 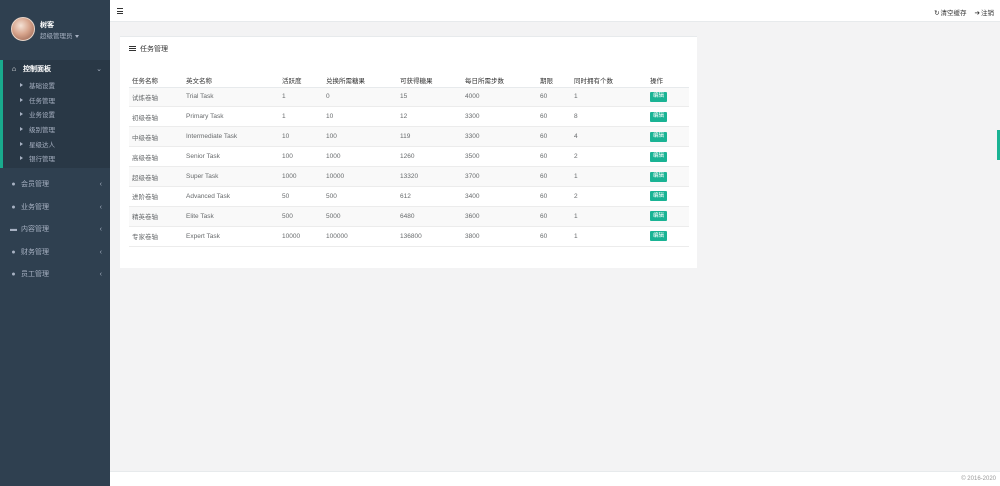 What do you see at coordinates (35, 229) in the screenshot?
I see `nav-content-label: 内容管理` at bounding box center [35, 229].